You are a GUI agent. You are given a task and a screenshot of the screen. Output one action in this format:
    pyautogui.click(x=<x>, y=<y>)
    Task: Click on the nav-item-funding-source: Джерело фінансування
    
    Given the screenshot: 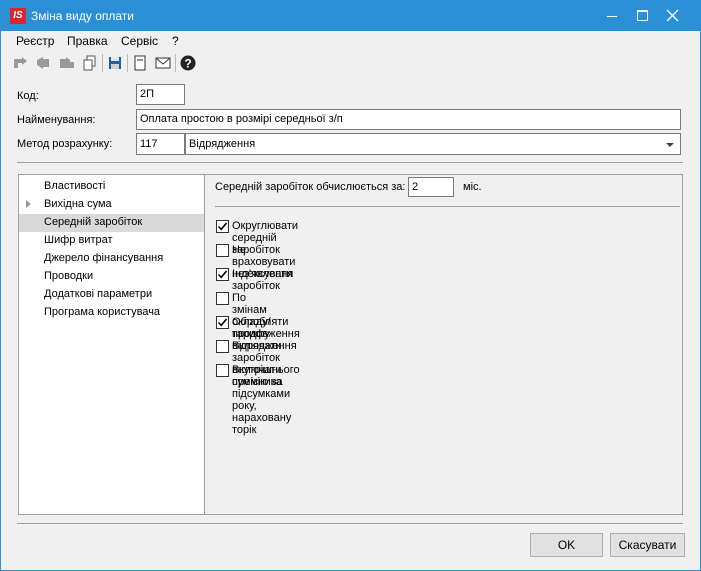 What is the action you would take?
    pyautogui.click(x=111, y=259)
    